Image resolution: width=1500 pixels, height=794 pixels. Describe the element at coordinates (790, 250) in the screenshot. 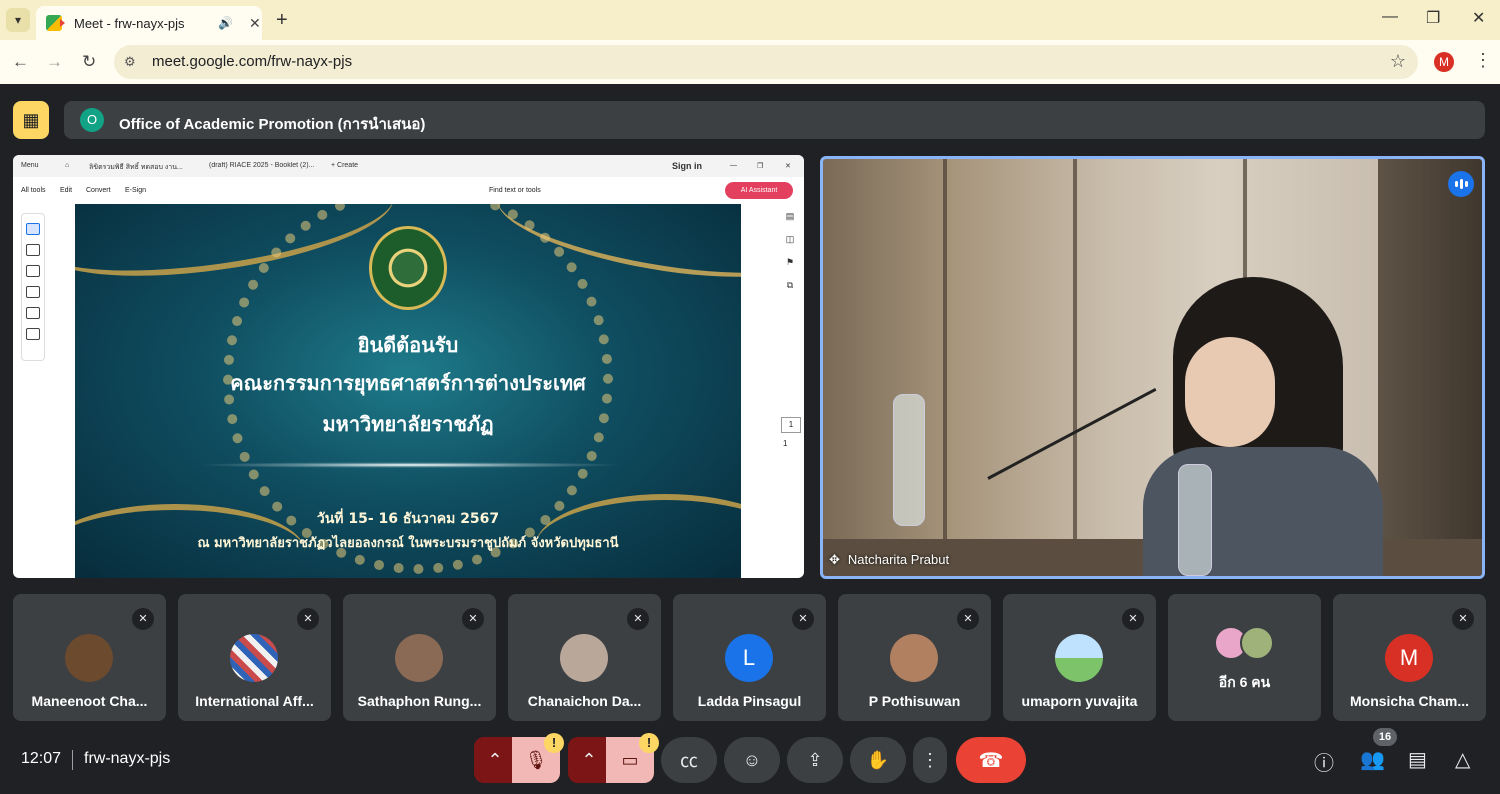

I see `acrobat-right-tools: ▤ ◫ ⚑ ⧉` at that location.